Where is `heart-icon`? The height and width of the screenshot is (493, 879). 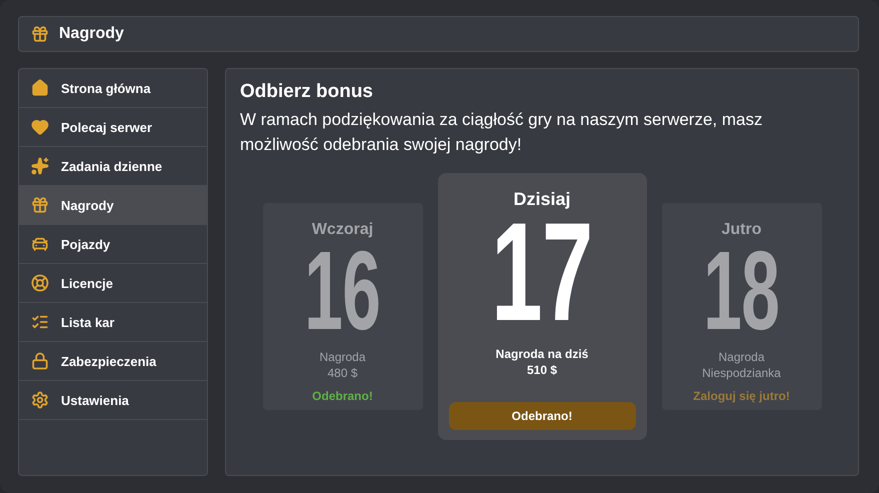
heart-icon is located at coordinates (40, 127).